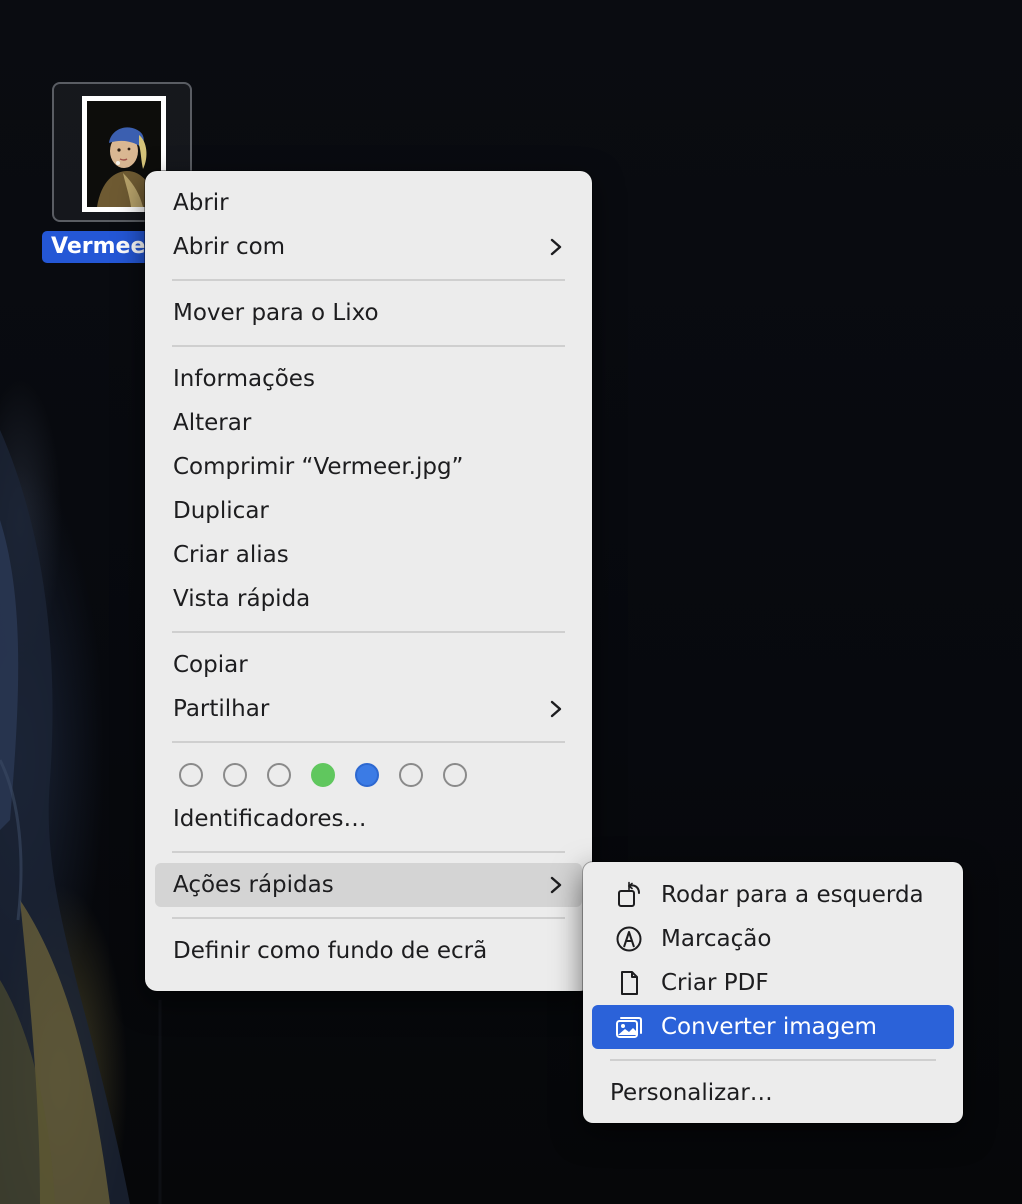  Describe the element at coordinates (253, 885) in the screenshot. I see `menu-item-label: Ações rápidas` at that location.